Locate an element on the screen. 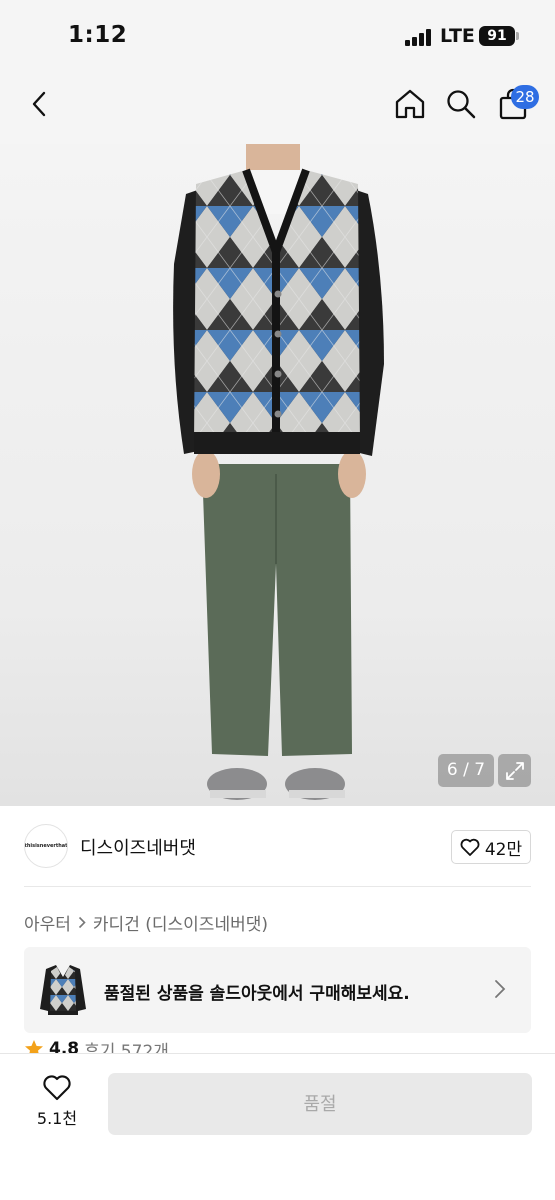  chevron-left-icon is located at coordinates (39, 104).